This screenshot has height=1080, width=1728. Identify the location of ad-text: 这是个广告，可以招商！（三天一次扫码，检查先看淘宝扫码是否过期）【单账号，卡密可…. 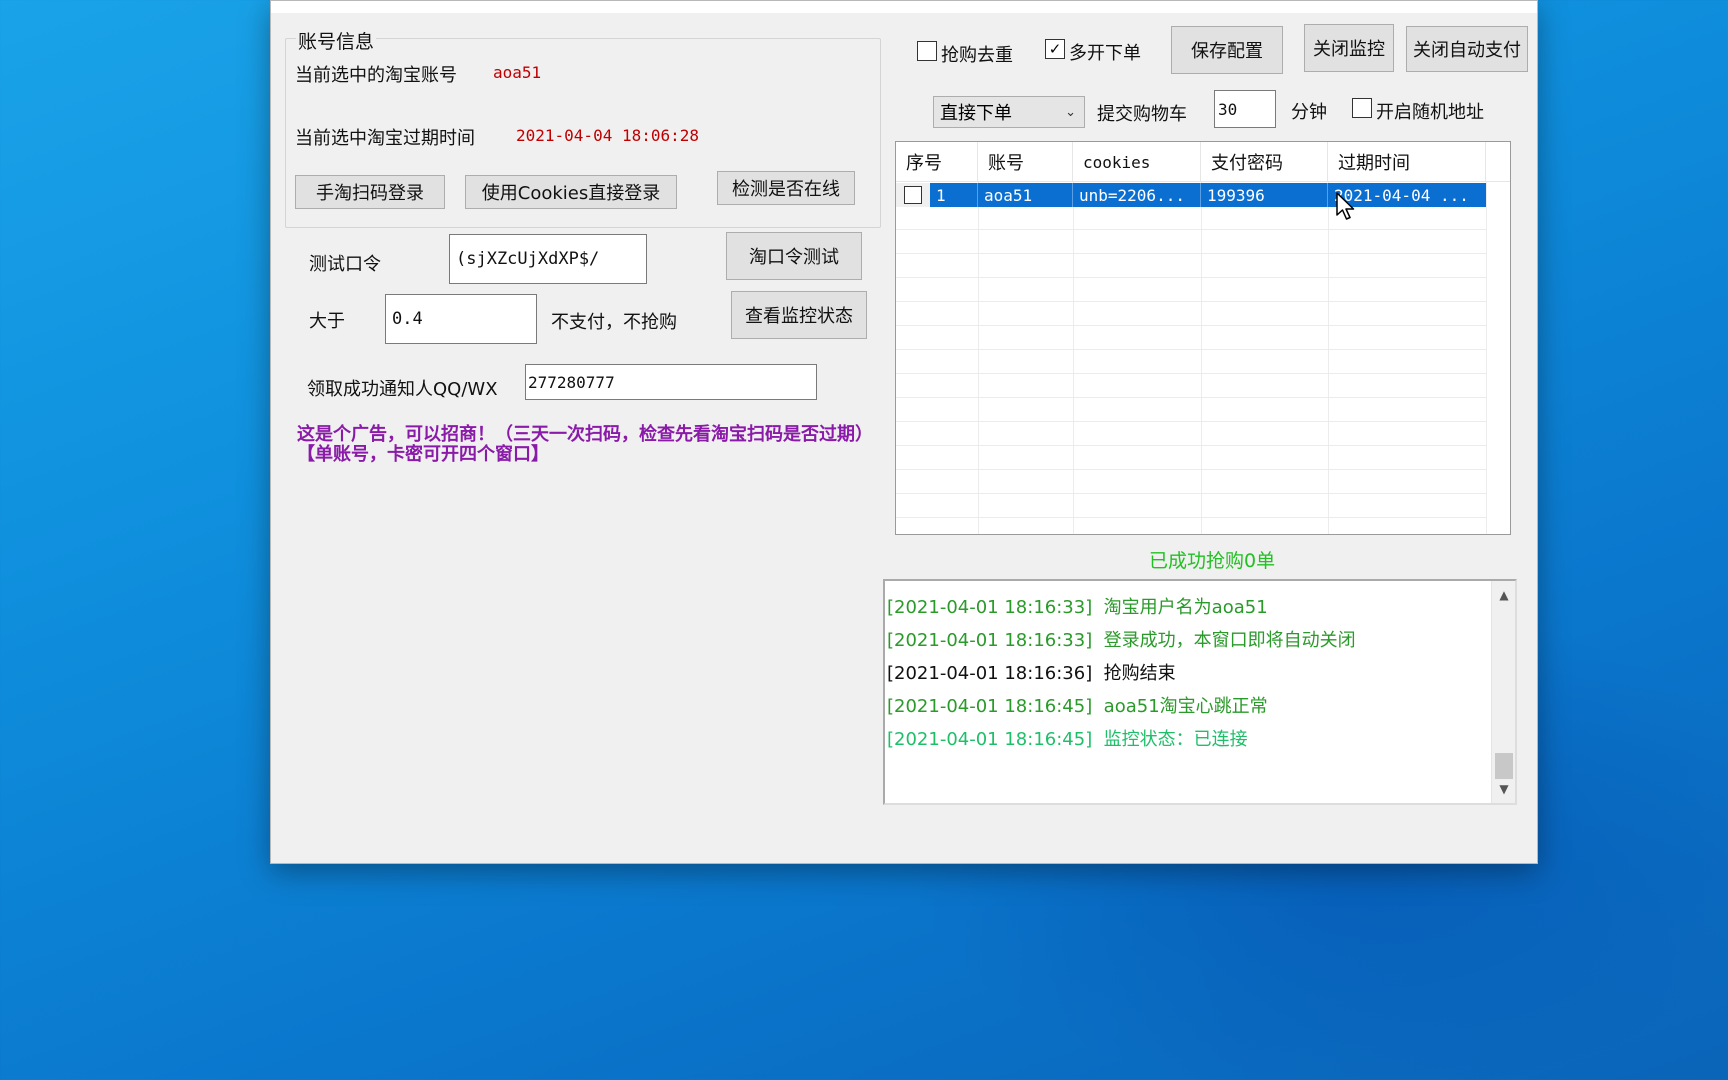
(585, 444).